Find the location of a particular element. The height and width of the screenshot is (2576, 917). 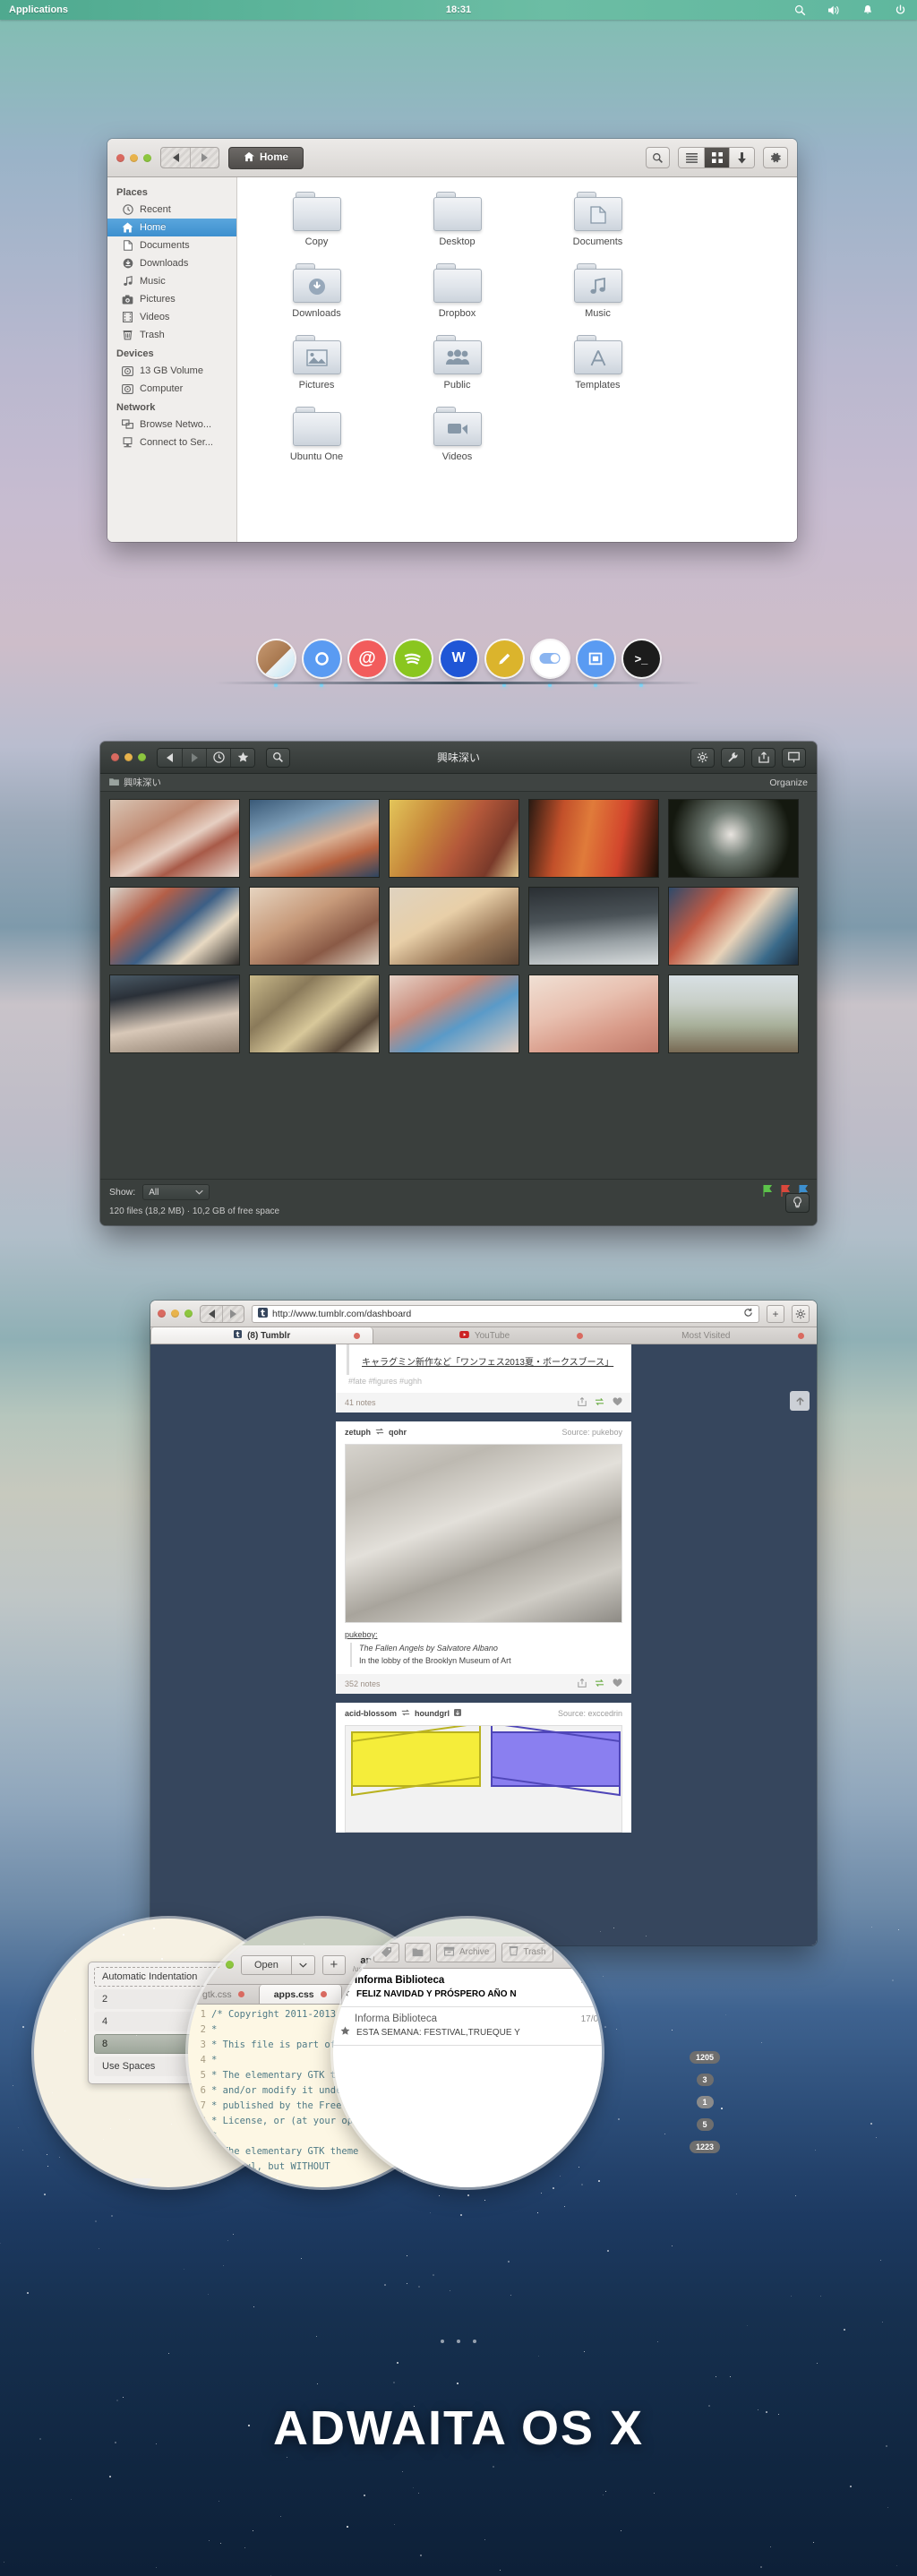

post-source: Source: exccedrin is located at coordinates (590, 1713).